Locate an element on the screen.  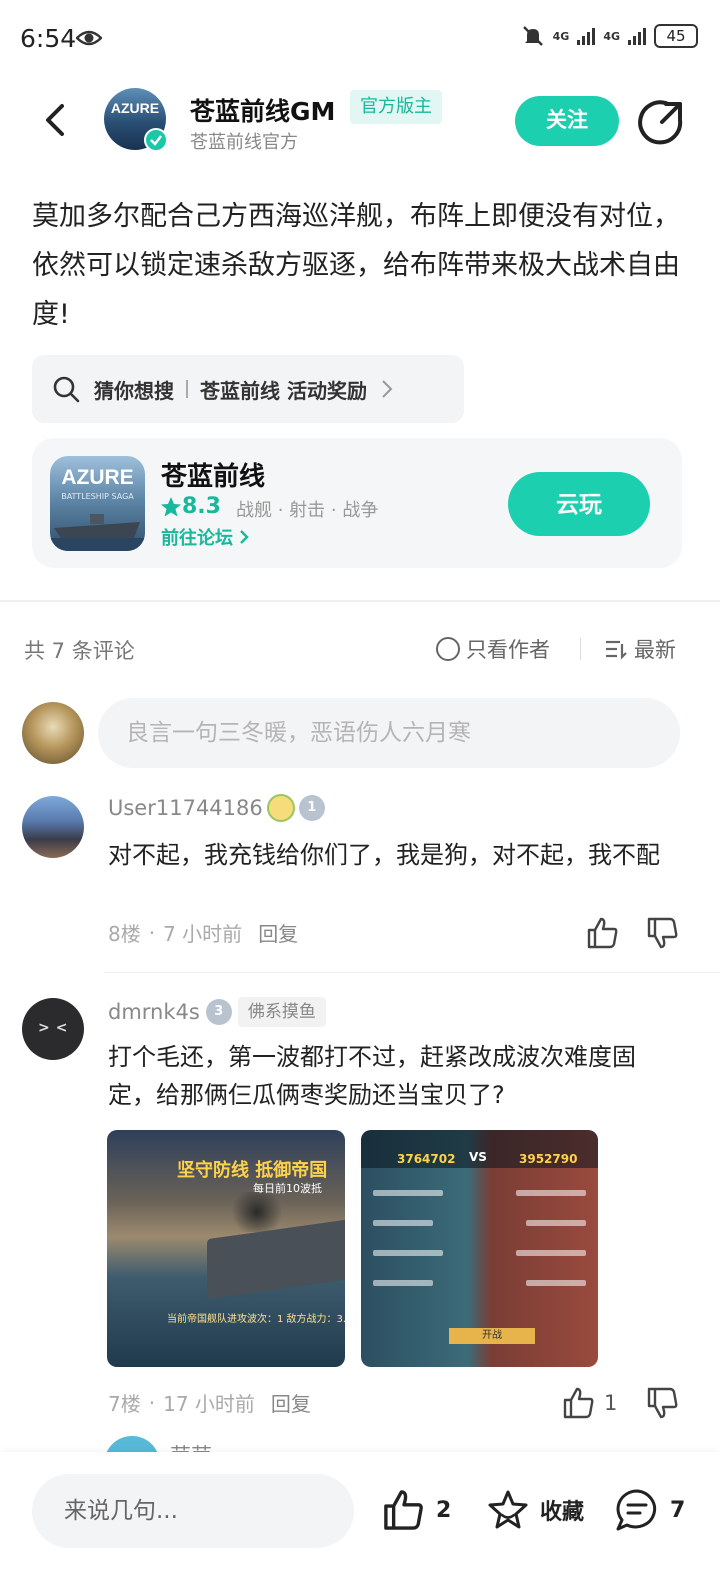
game-icon: AZURE BATTLESHIP SAGA is located at coordinates (97, 503).